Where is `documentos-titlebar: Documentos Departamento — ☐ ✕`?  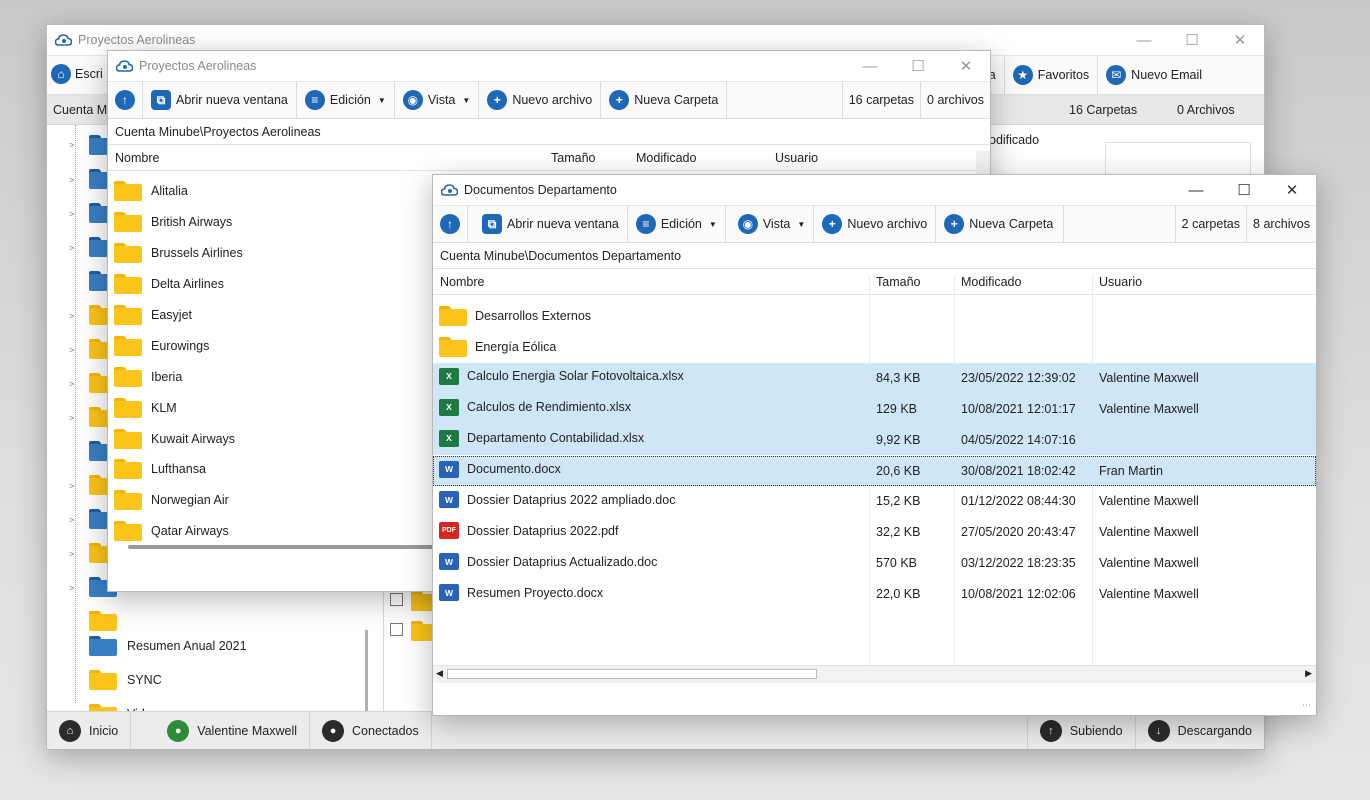 documentos-titlebar: Documentos Departamento — ☐ ✕ is located at coordinates (874, 190).